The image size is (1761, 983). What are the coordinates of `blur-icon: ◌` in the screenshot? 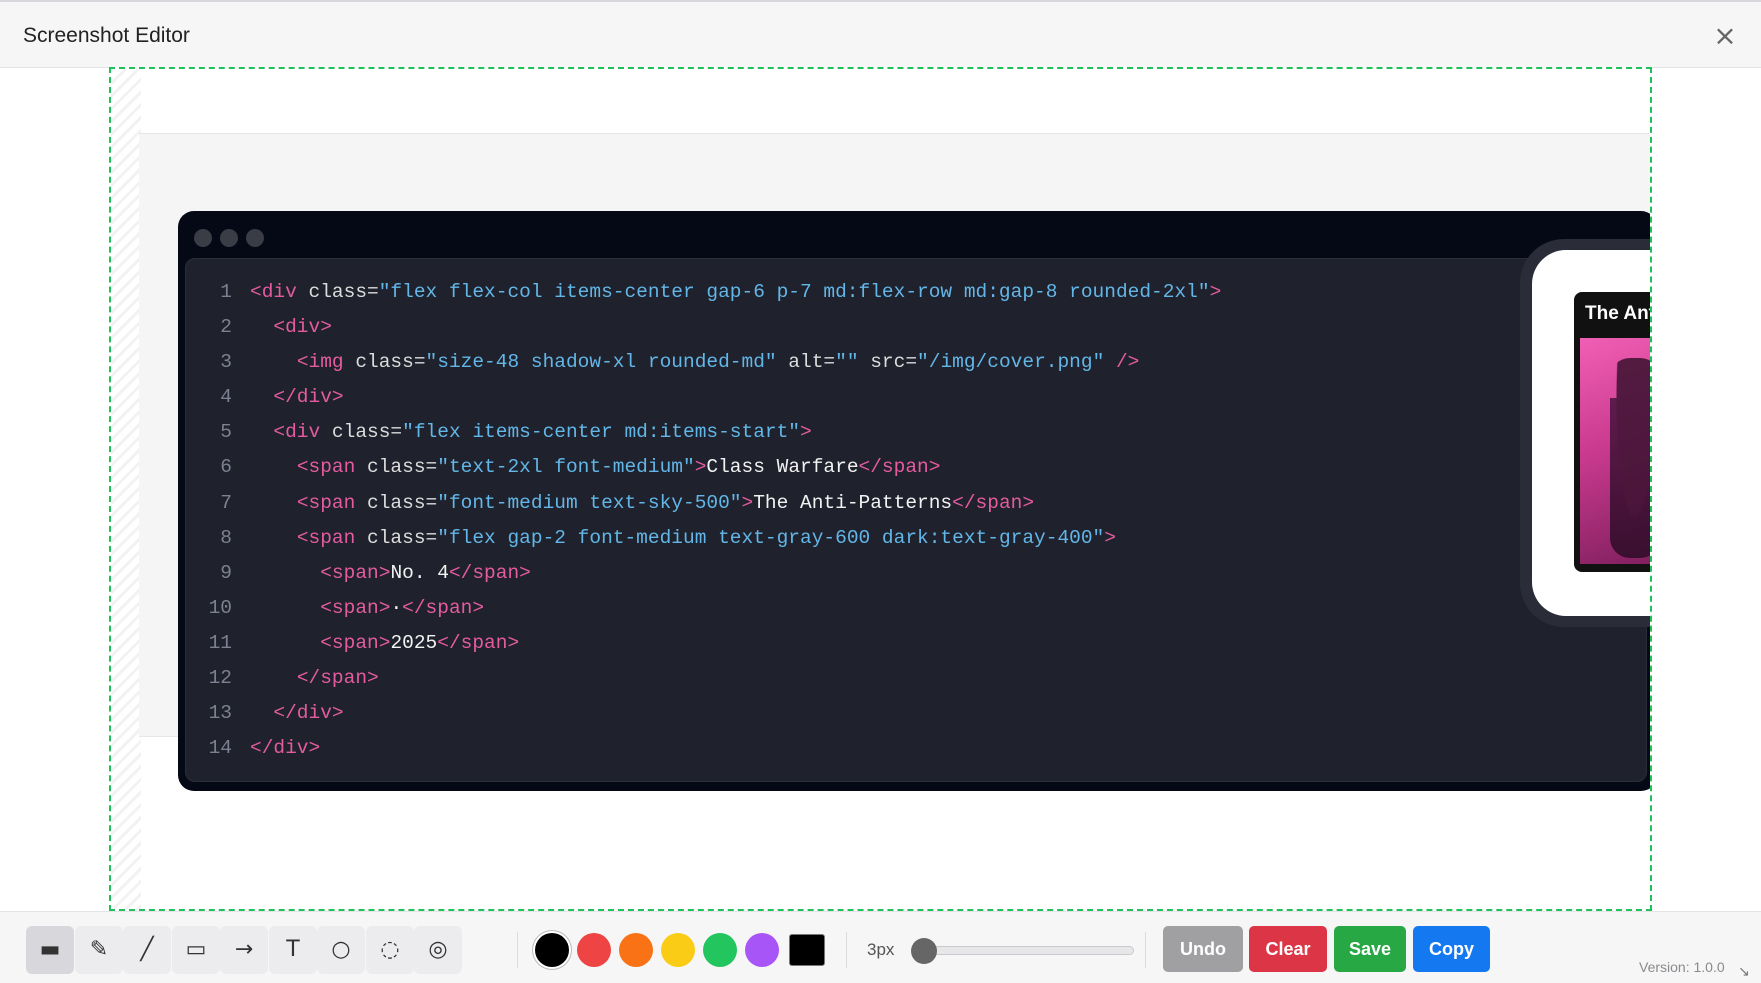 It's located at (390, 949).